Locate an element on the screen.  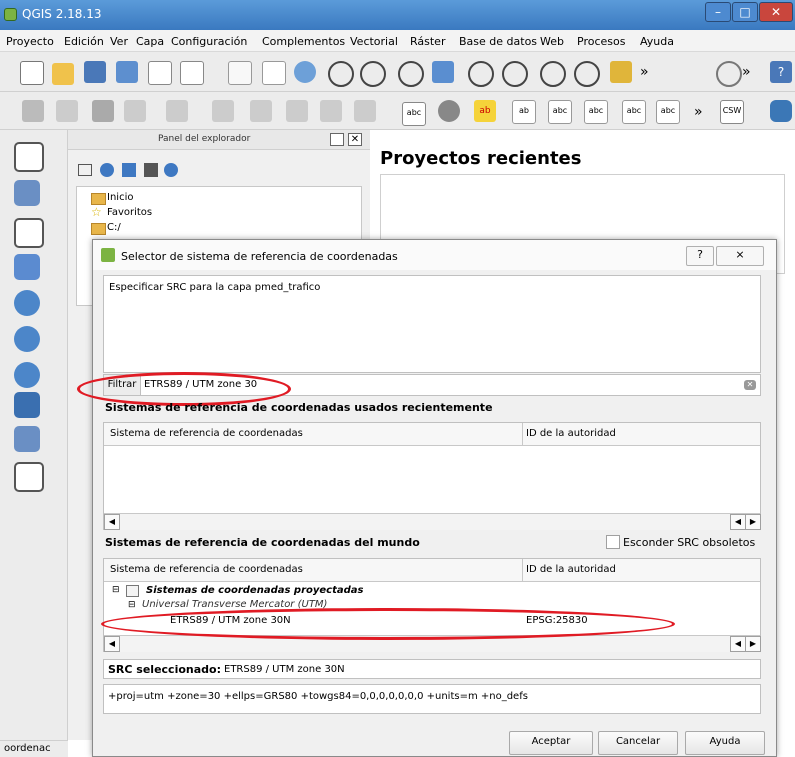
zoom-to-layer-icon is located at coordinates (515, 74).